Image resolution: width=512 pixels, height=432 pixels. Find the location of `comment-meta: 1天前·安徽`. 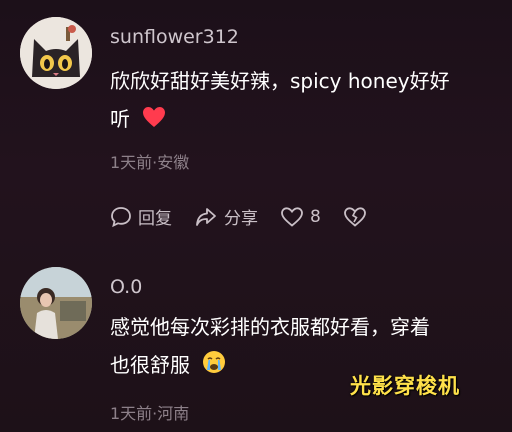

comment-meta: 1天前·安徽 is located at coordinates (150, 162).